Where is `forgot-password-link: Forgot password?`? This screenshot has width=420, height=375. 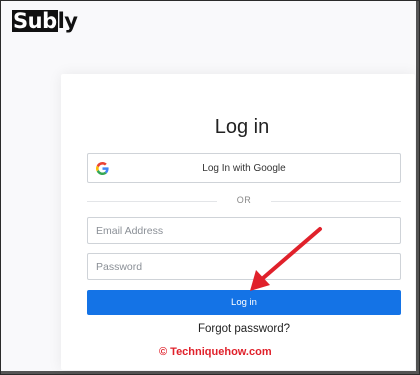 forgot-password-link: Forgot password? is located at coordinates (244, 329).